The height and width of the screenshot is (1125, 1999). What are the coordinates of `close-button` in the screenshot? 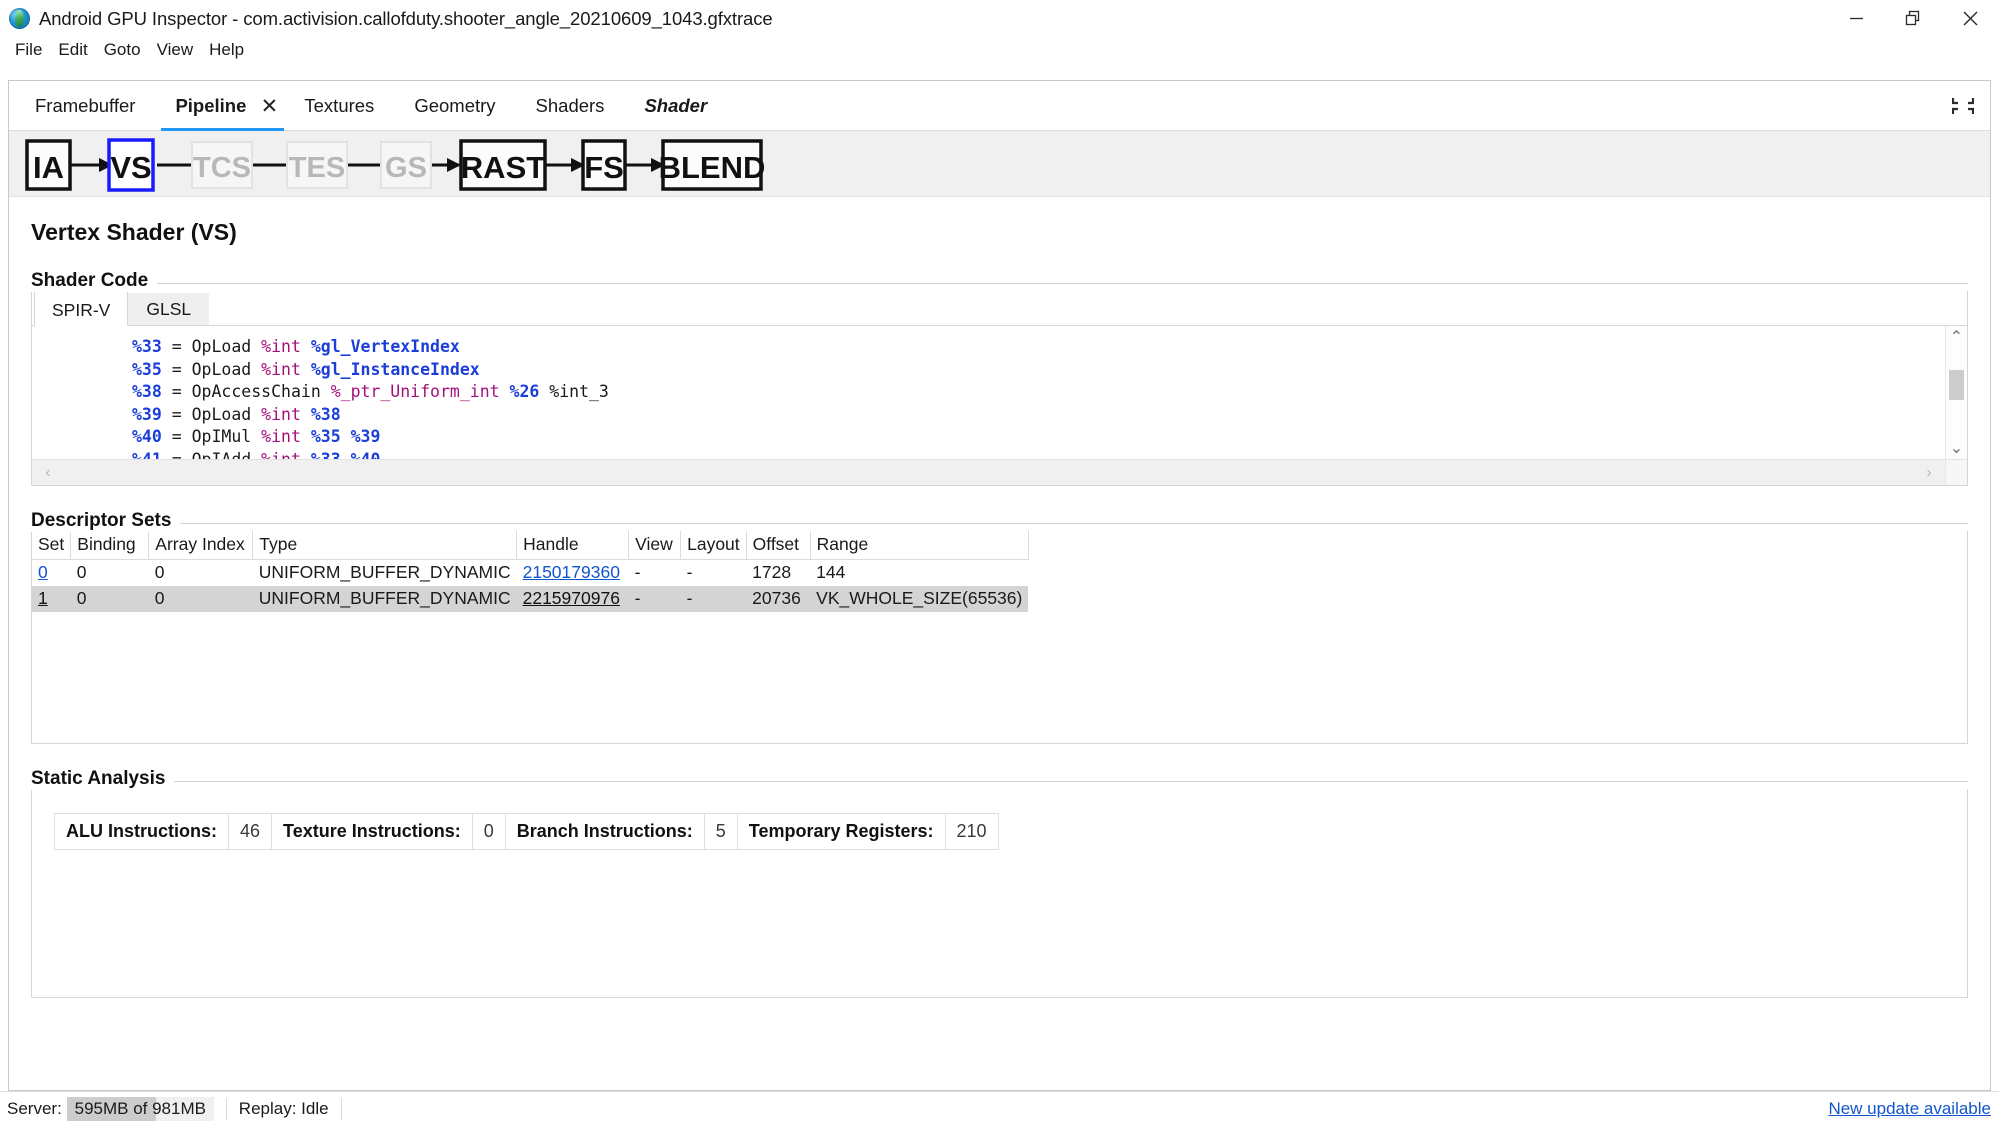 It's located at (1970, 18).